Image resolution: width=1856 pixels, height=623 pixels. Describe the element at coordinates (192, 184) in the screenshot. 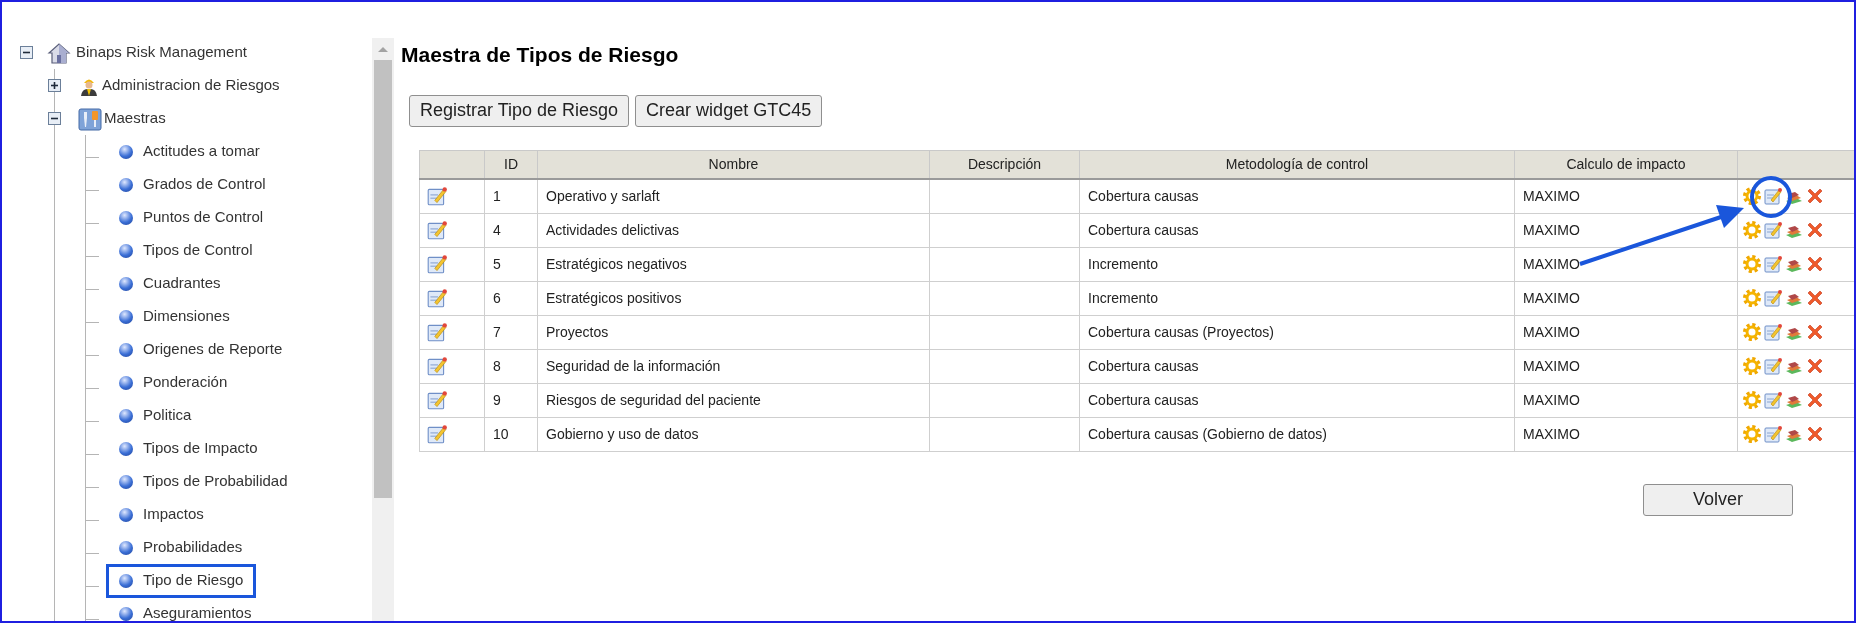

I see `tree-item: Grados de Control` at that location.